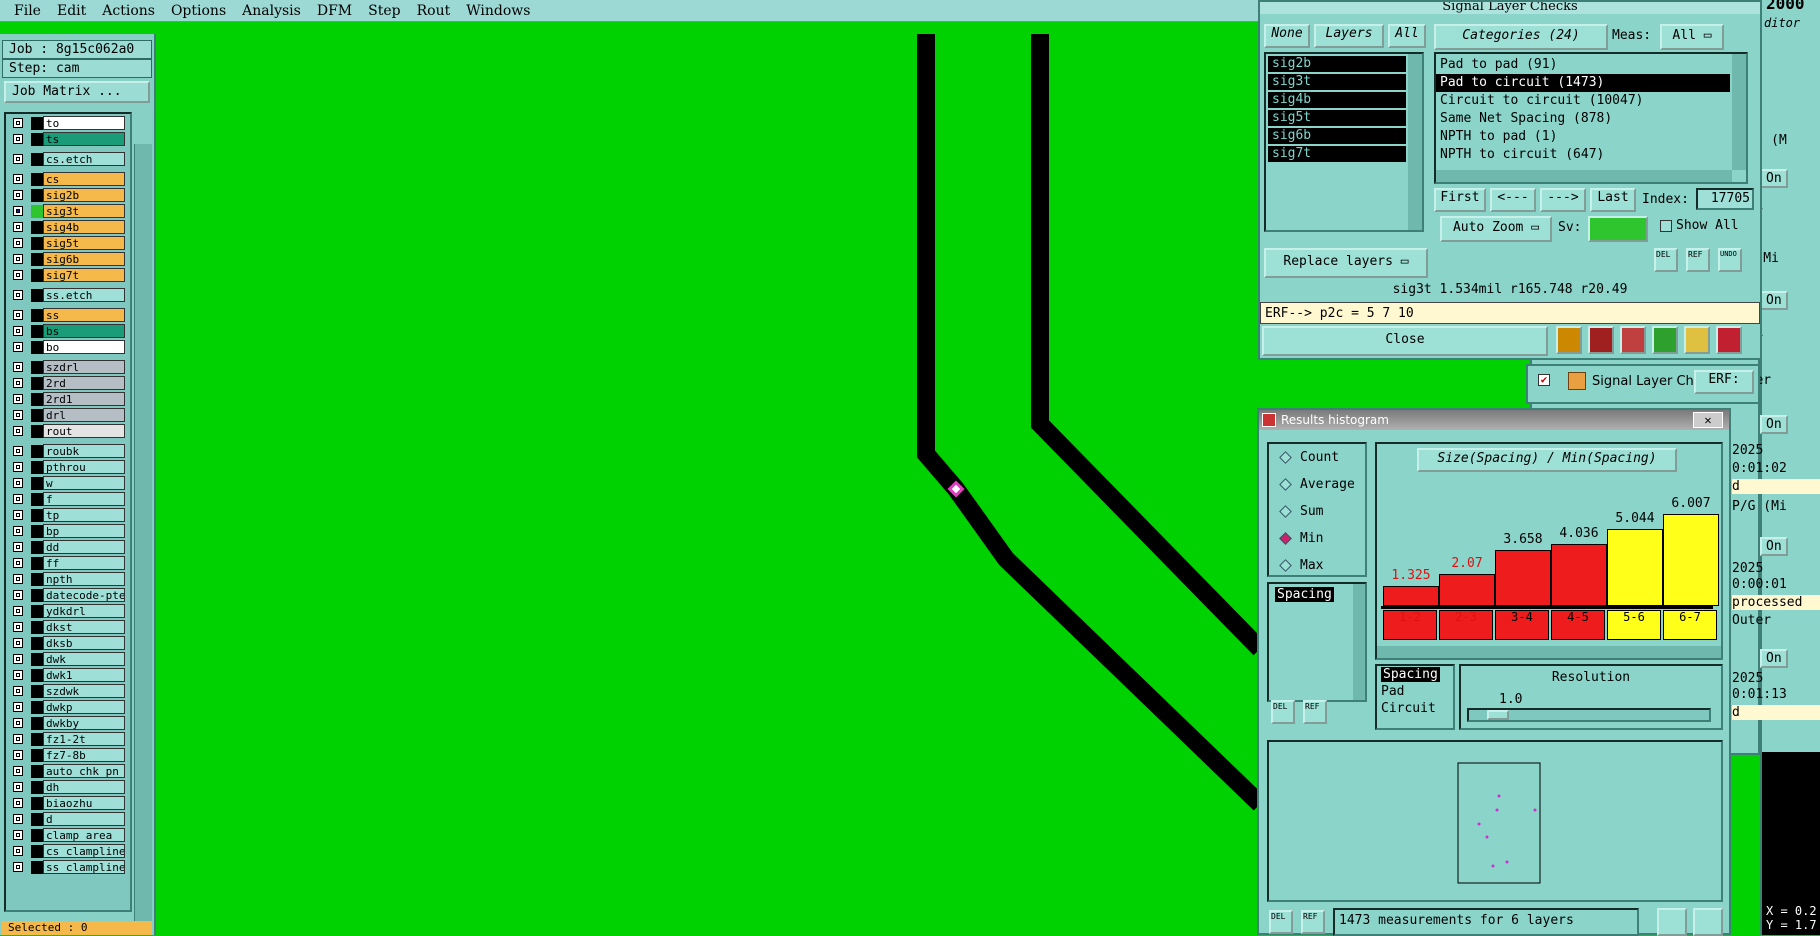  Describe the element at coordinates (1613, 200) in the screenshot. I see `last-button: Last` at that location.